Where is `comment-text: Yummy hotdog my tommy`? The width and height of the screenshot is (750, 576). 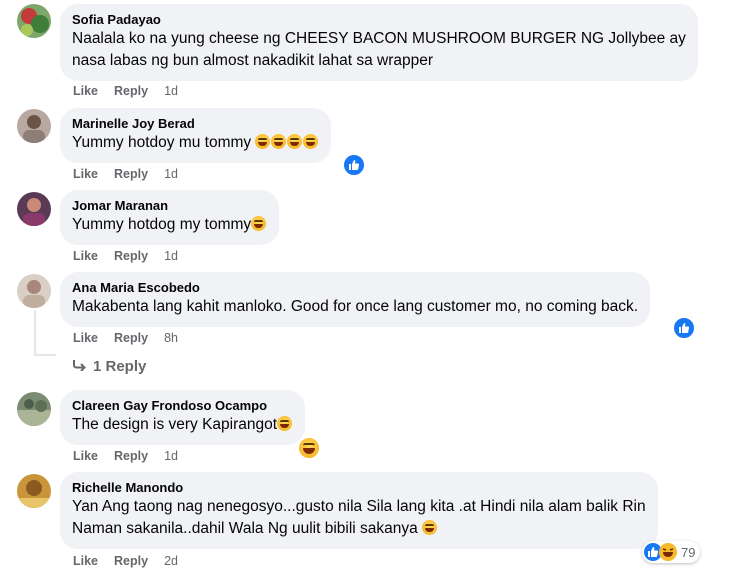
comment-text: Yummy hotdog my tommy is located at coordinates (169, 225).